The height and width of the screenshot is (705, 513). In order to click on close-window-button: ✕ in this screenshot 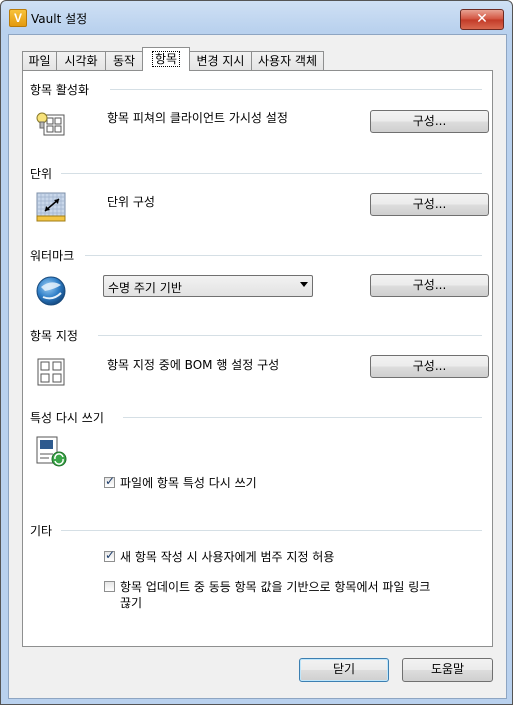, I will do `click(482, 19)`.